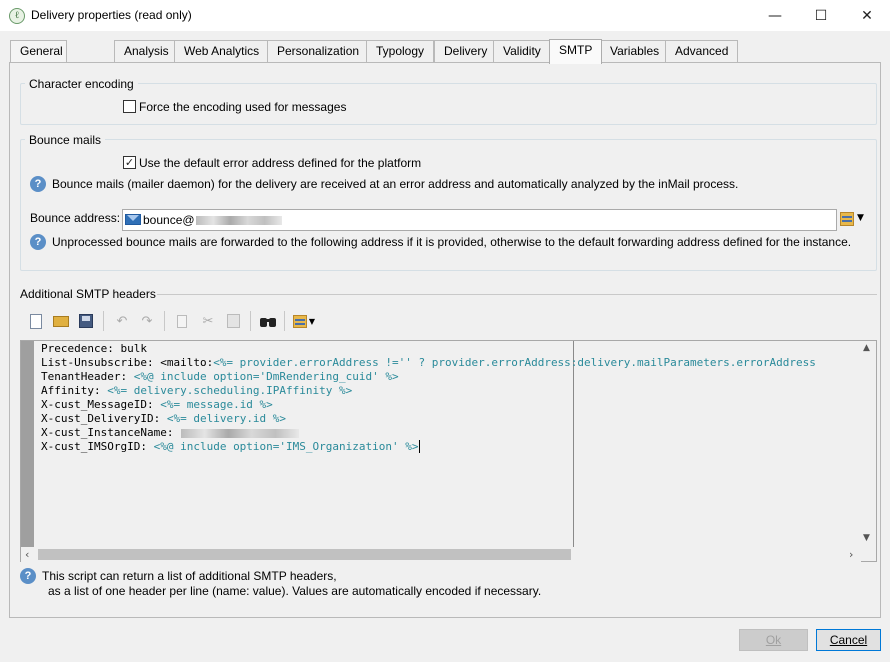 The width and height of the screenshot is (890, 662). I want to click on redacted-domain, so click(238, 221).